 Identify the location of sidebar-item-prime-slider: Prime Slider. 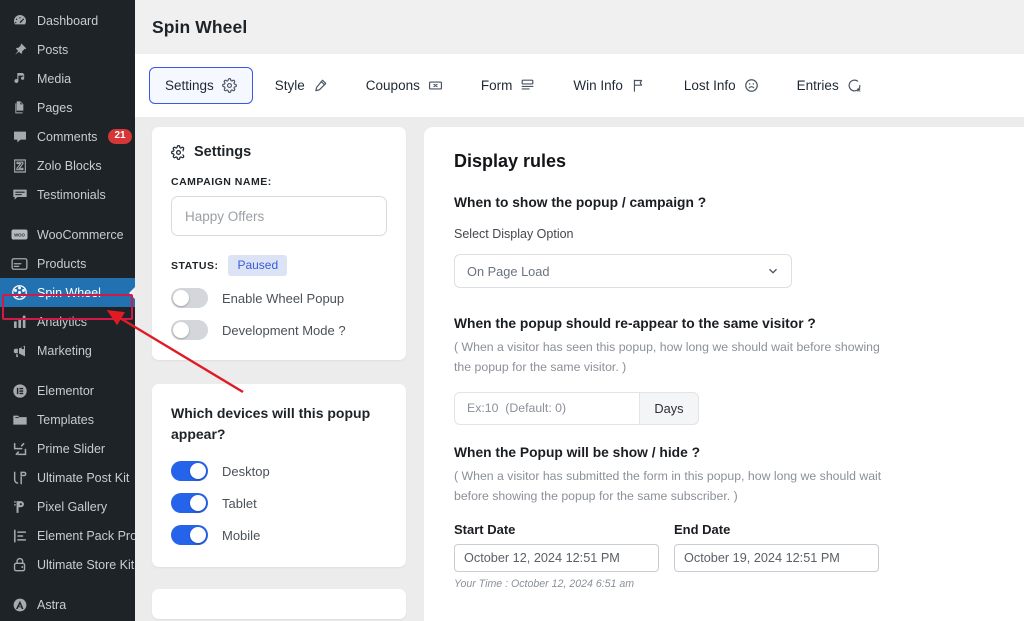
(67, 448).